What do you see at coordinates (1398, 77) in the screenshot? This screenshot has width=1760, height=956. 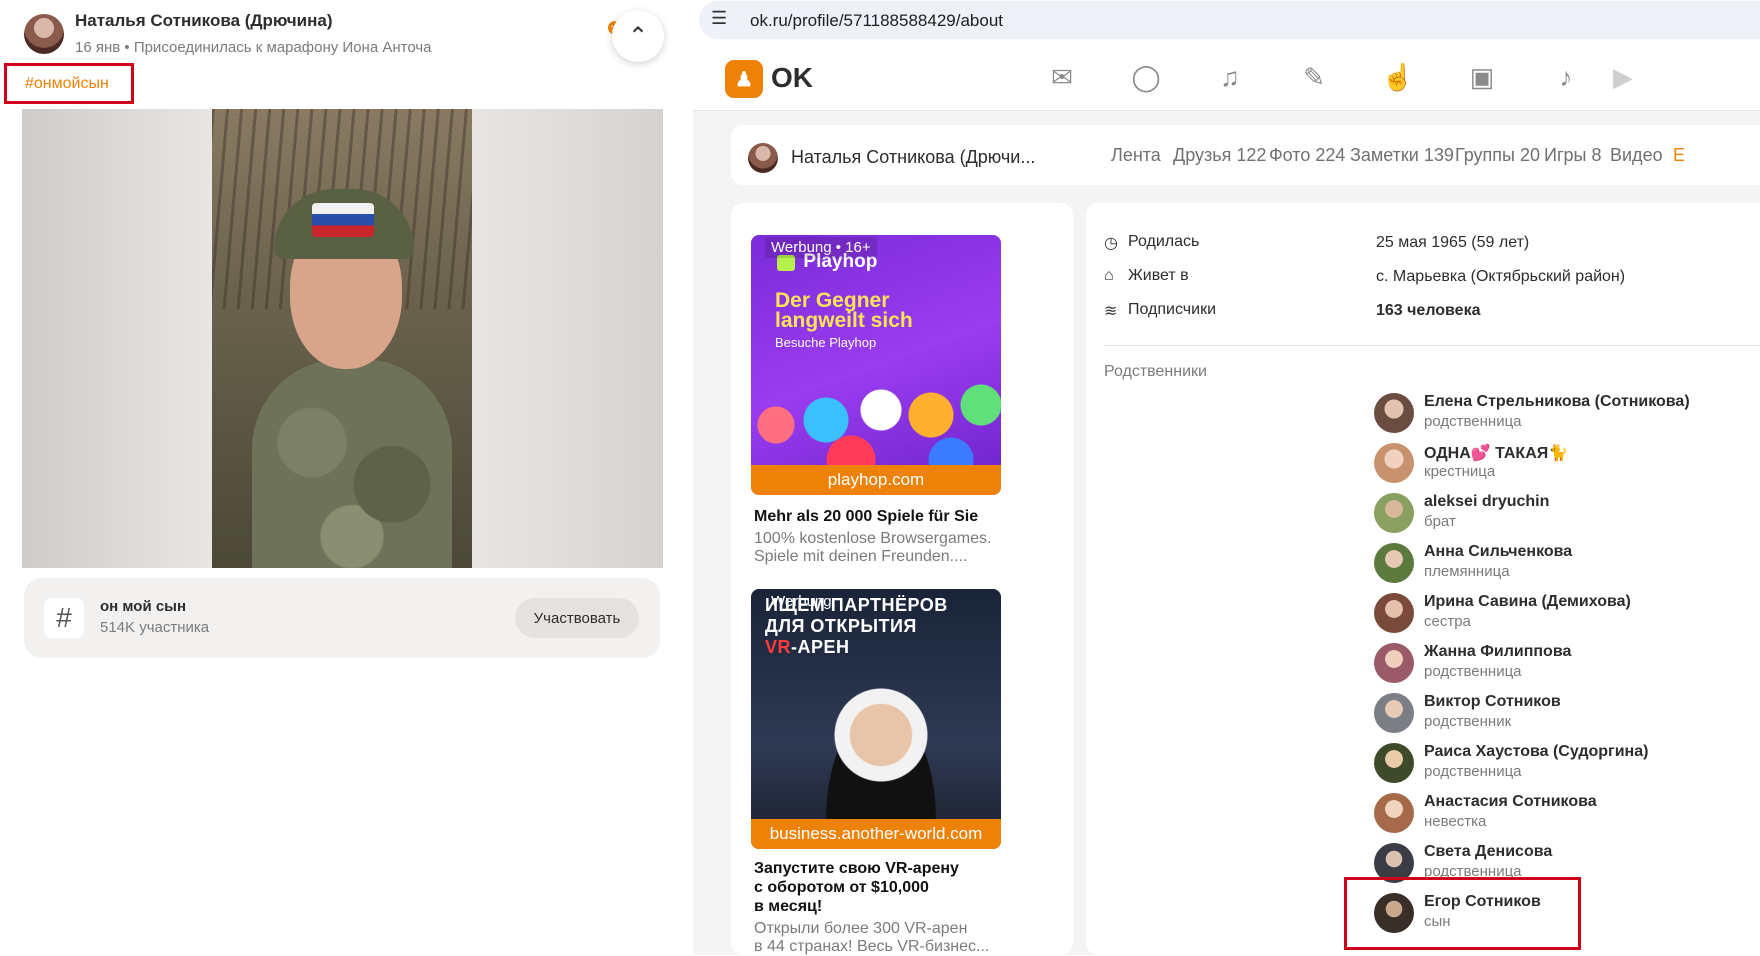 I see `like-icon: ☝` at bounding box center [1398, 77].